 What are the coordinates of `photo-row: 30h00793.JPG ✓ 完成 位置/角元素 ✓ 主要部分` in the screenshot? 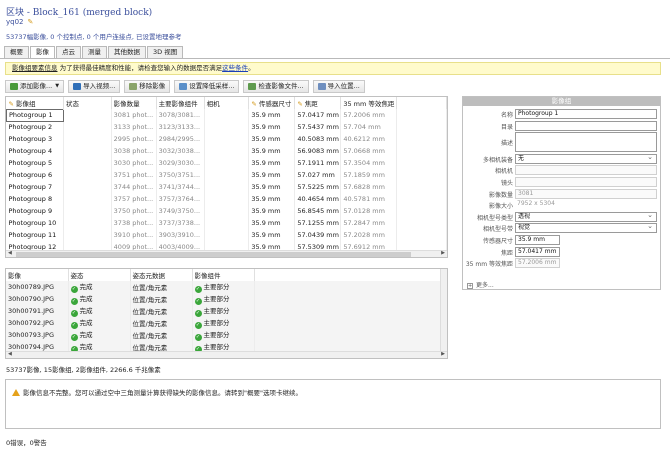 It's located at (224, 335).